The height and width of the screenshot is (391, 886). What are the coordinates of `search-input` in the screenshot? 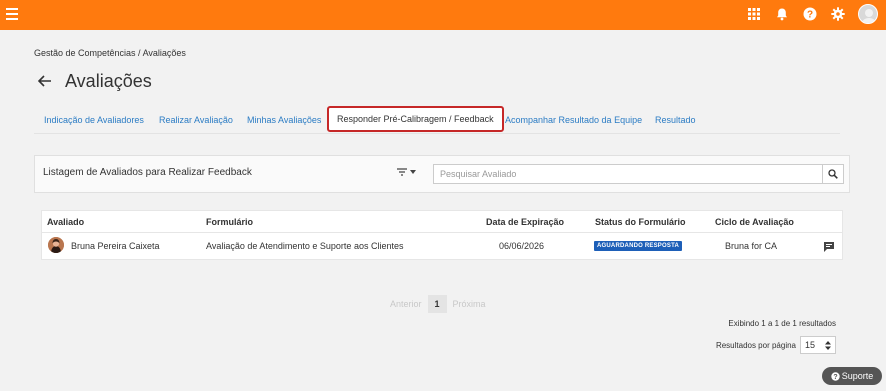 It's located at (628, 174).